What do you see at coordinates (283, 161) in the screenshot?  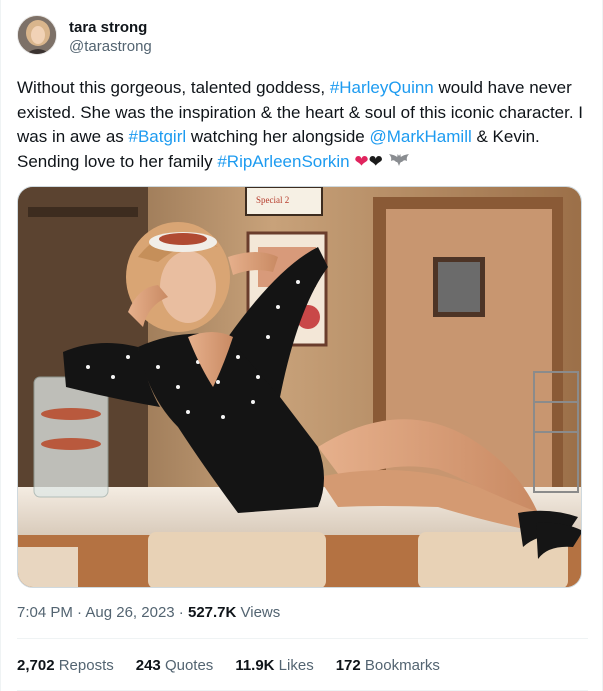 I see `hashtag-riparleensorkin-link: #RipArleenSorkin` at bounding box center [283, 161].